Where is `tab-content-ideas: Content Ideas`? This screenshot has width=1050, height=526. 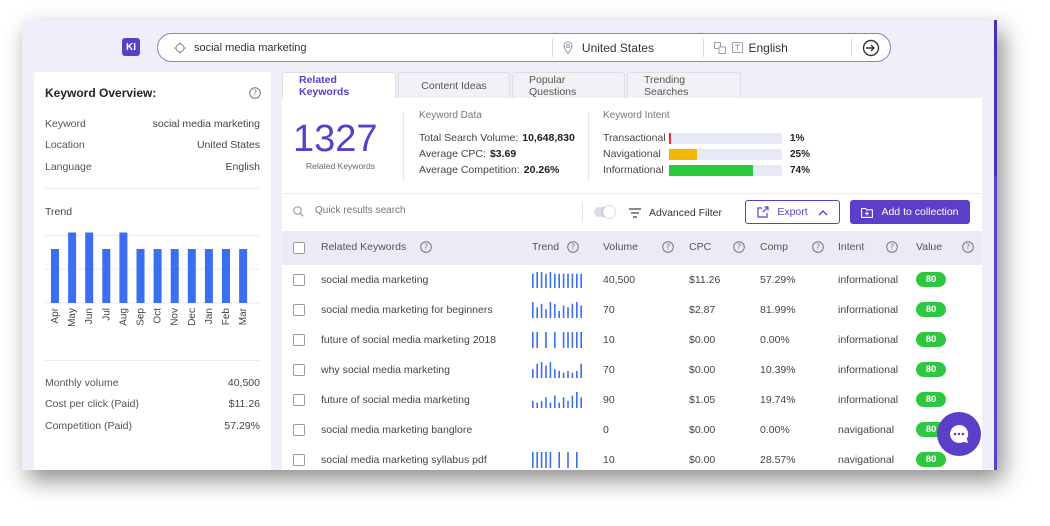
tab-content-ideas: Content Ideas is located at coordinates (454, 85).